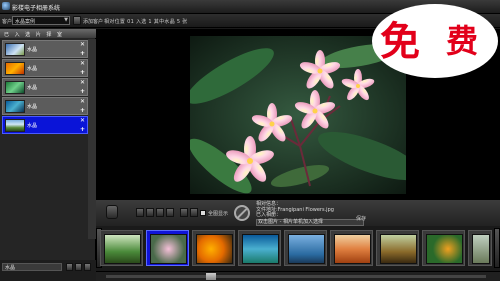 This screenshot has width=500, height=281. What do you see at coordinates (45, 125) in the screenshot?
I see `album-item-selected: 水晶 ✕ +` at bounding box center [45, 125].